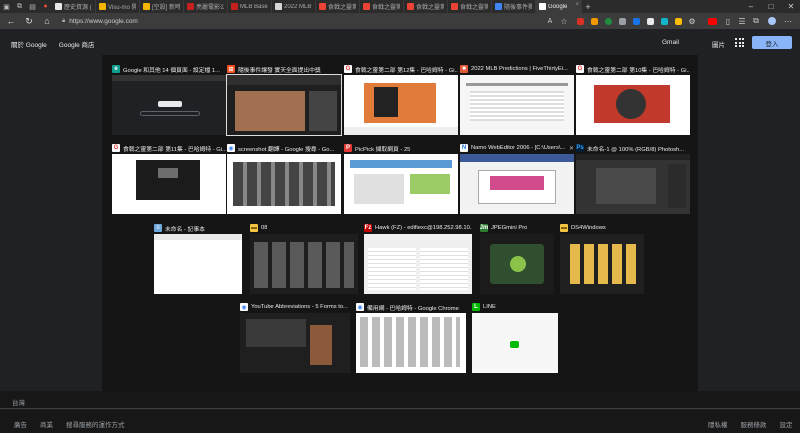  I want to click on window-menu-icon: ▣, so click(6, 6).